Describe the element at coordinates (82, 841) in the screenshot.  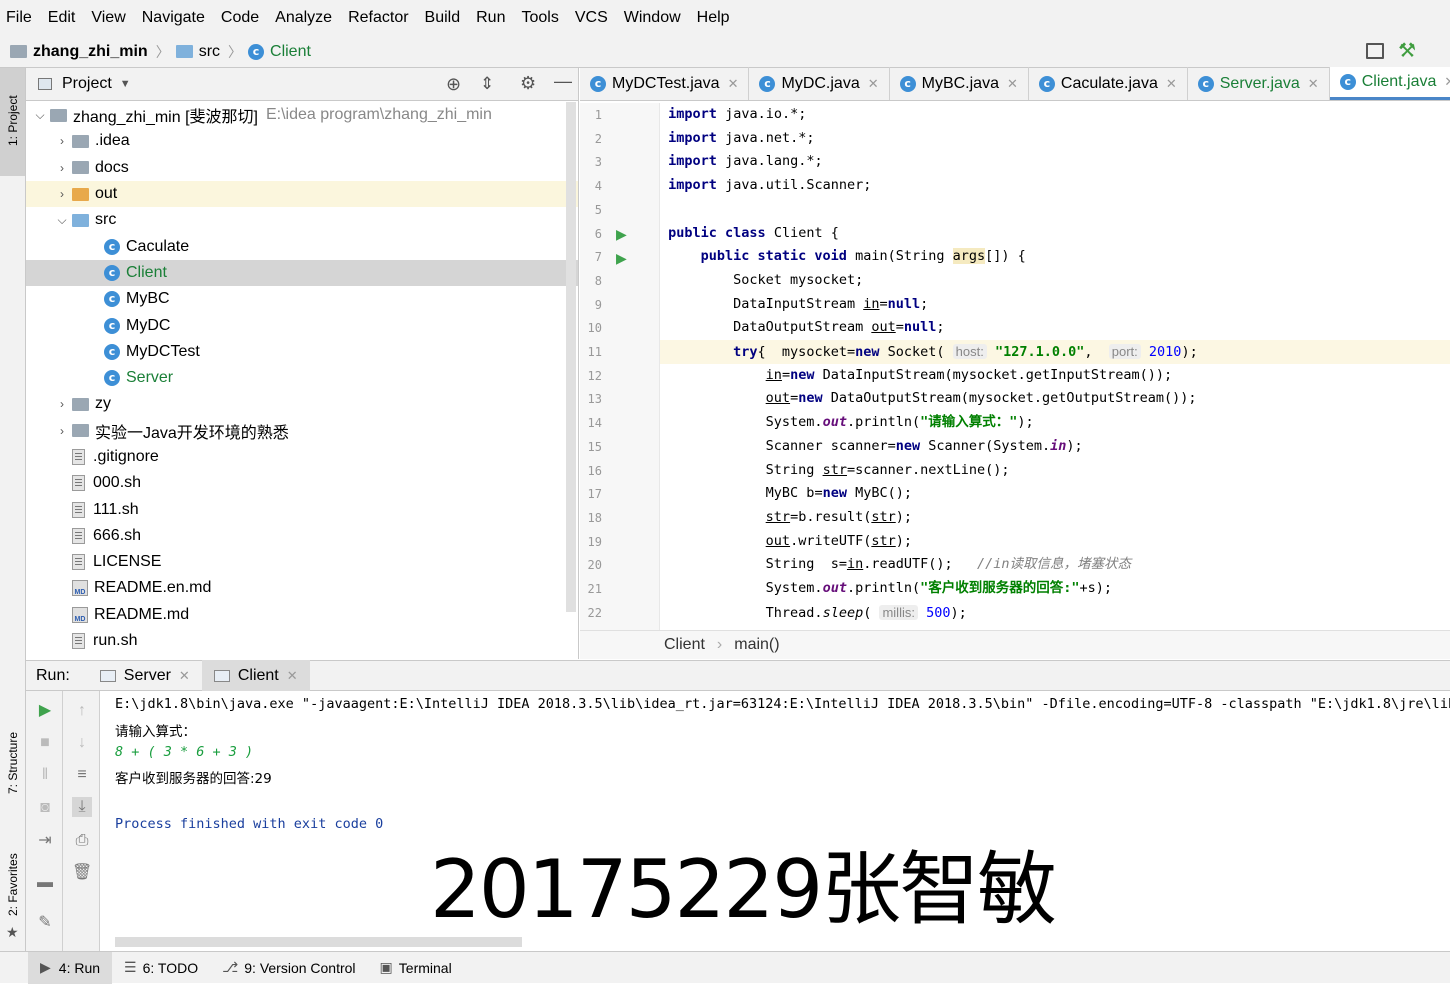
I see `print-icon: ⎙` at that location.